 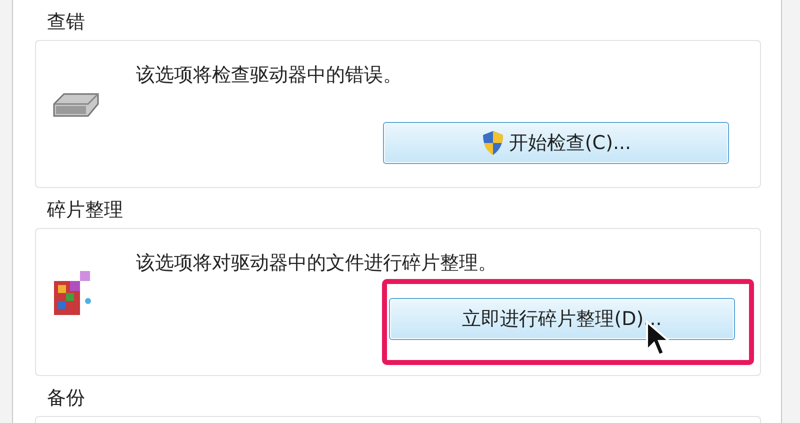 I want to click on group-title: 备份, so click(x=66, y=398).